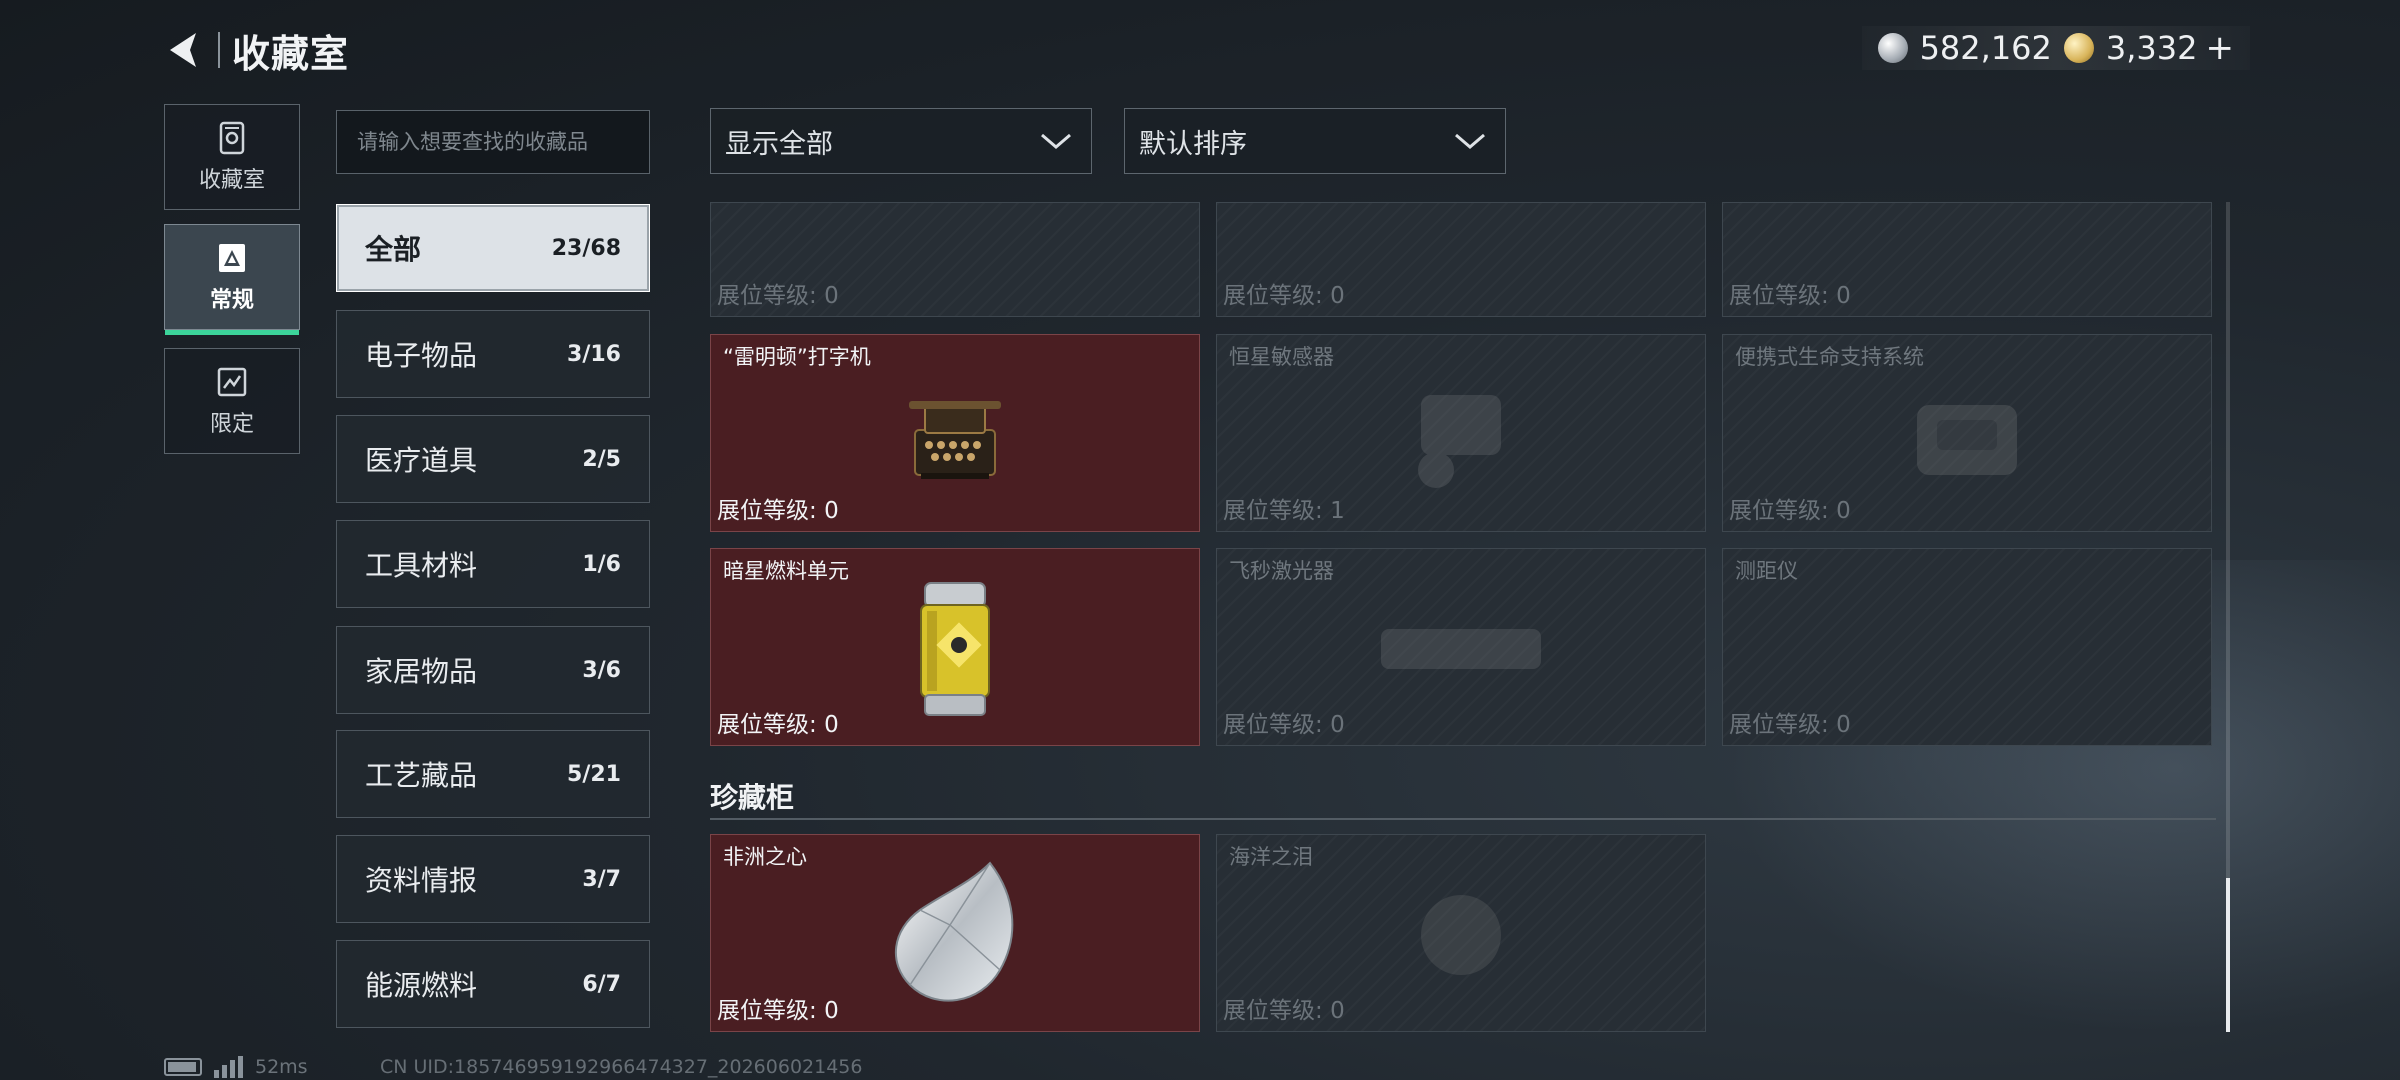  I want to click on item-name: 暗星燃料单元, so click(786, 571).